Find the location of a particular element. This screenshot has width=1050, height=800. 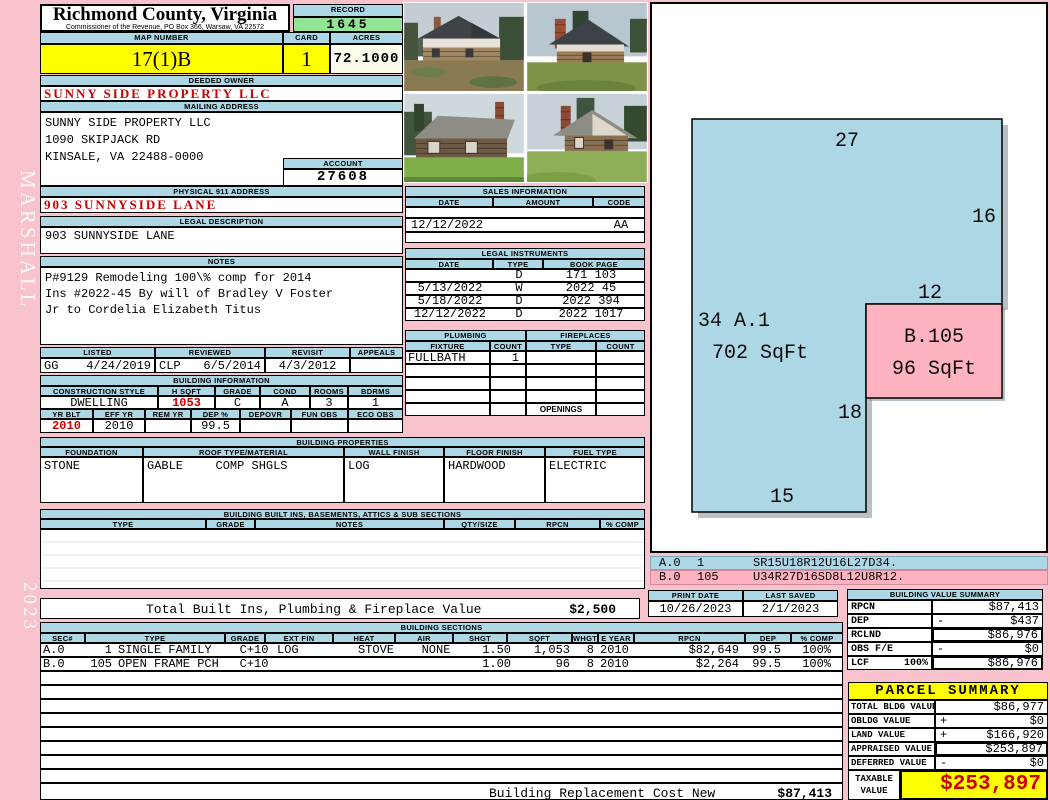

section-a-sqft: 702 SqFt is located at coordinates (760, 353).